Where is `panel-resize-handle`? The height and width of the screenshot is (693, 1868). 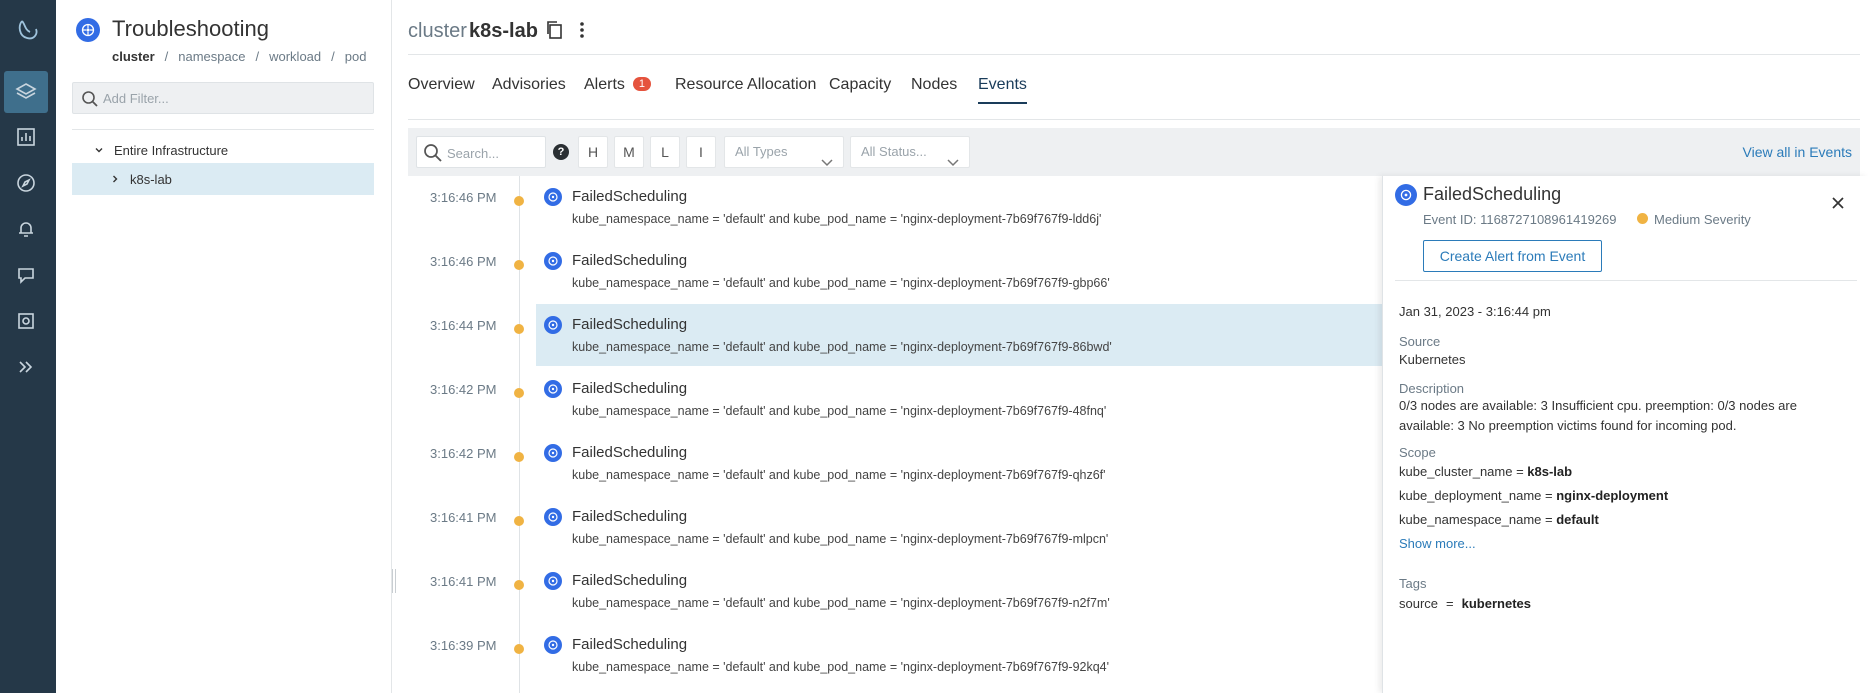 panel-resize-handle is located at coordinates (394, 581).